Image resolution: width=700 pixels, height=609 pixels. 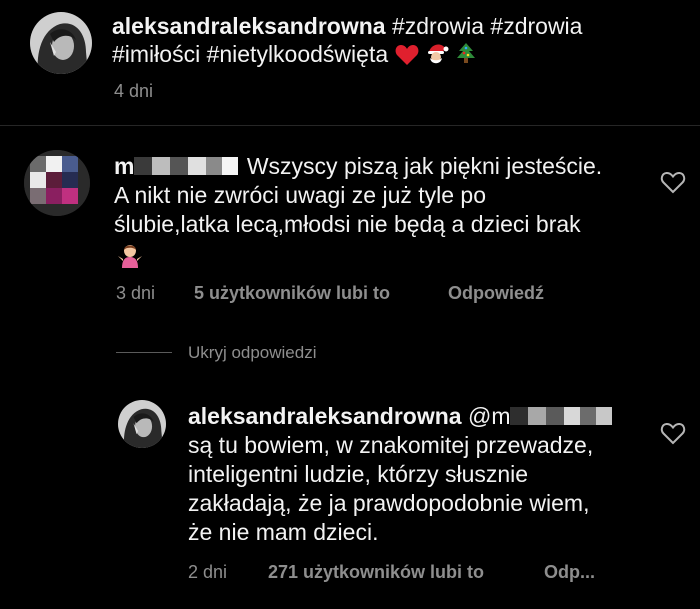 I want to click on reply-line5: że nie mam dzieci., so click(x=283, y=532).